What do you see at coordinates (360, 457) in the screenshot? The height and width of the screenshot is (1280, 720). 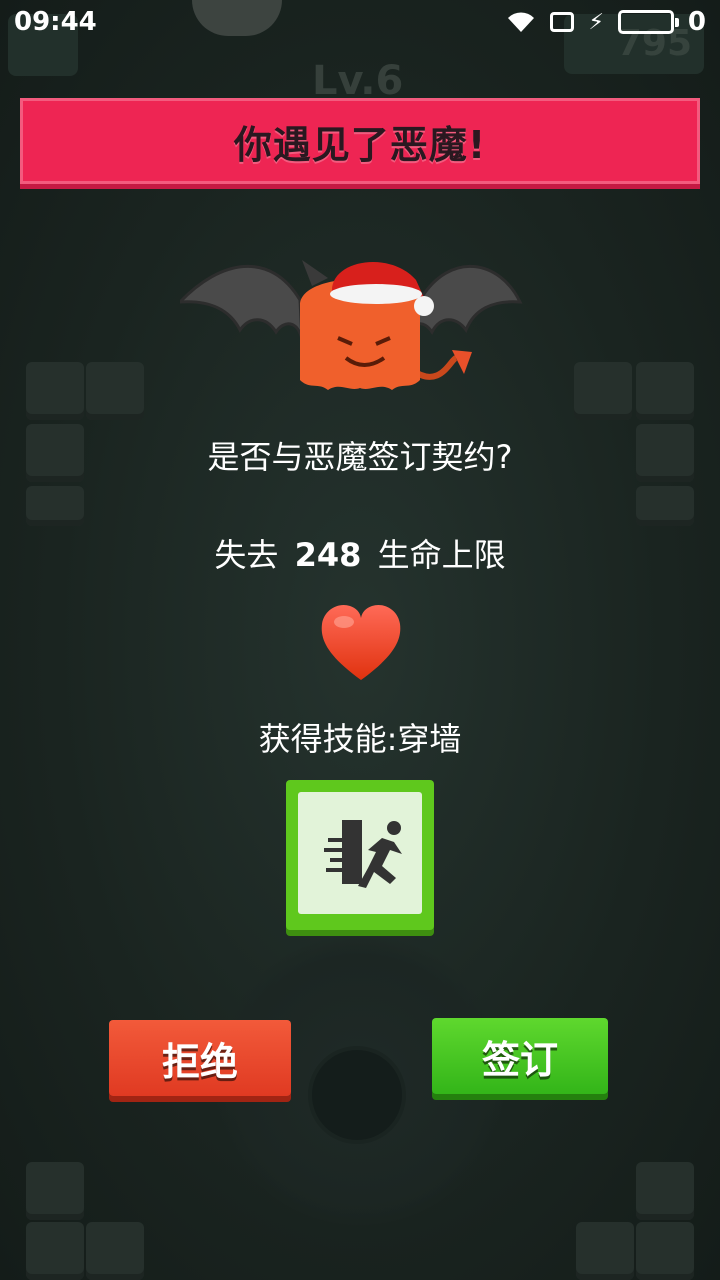 I see `contract-question: 是否与恶魔签订契约?` at bounding box center [360, 457].